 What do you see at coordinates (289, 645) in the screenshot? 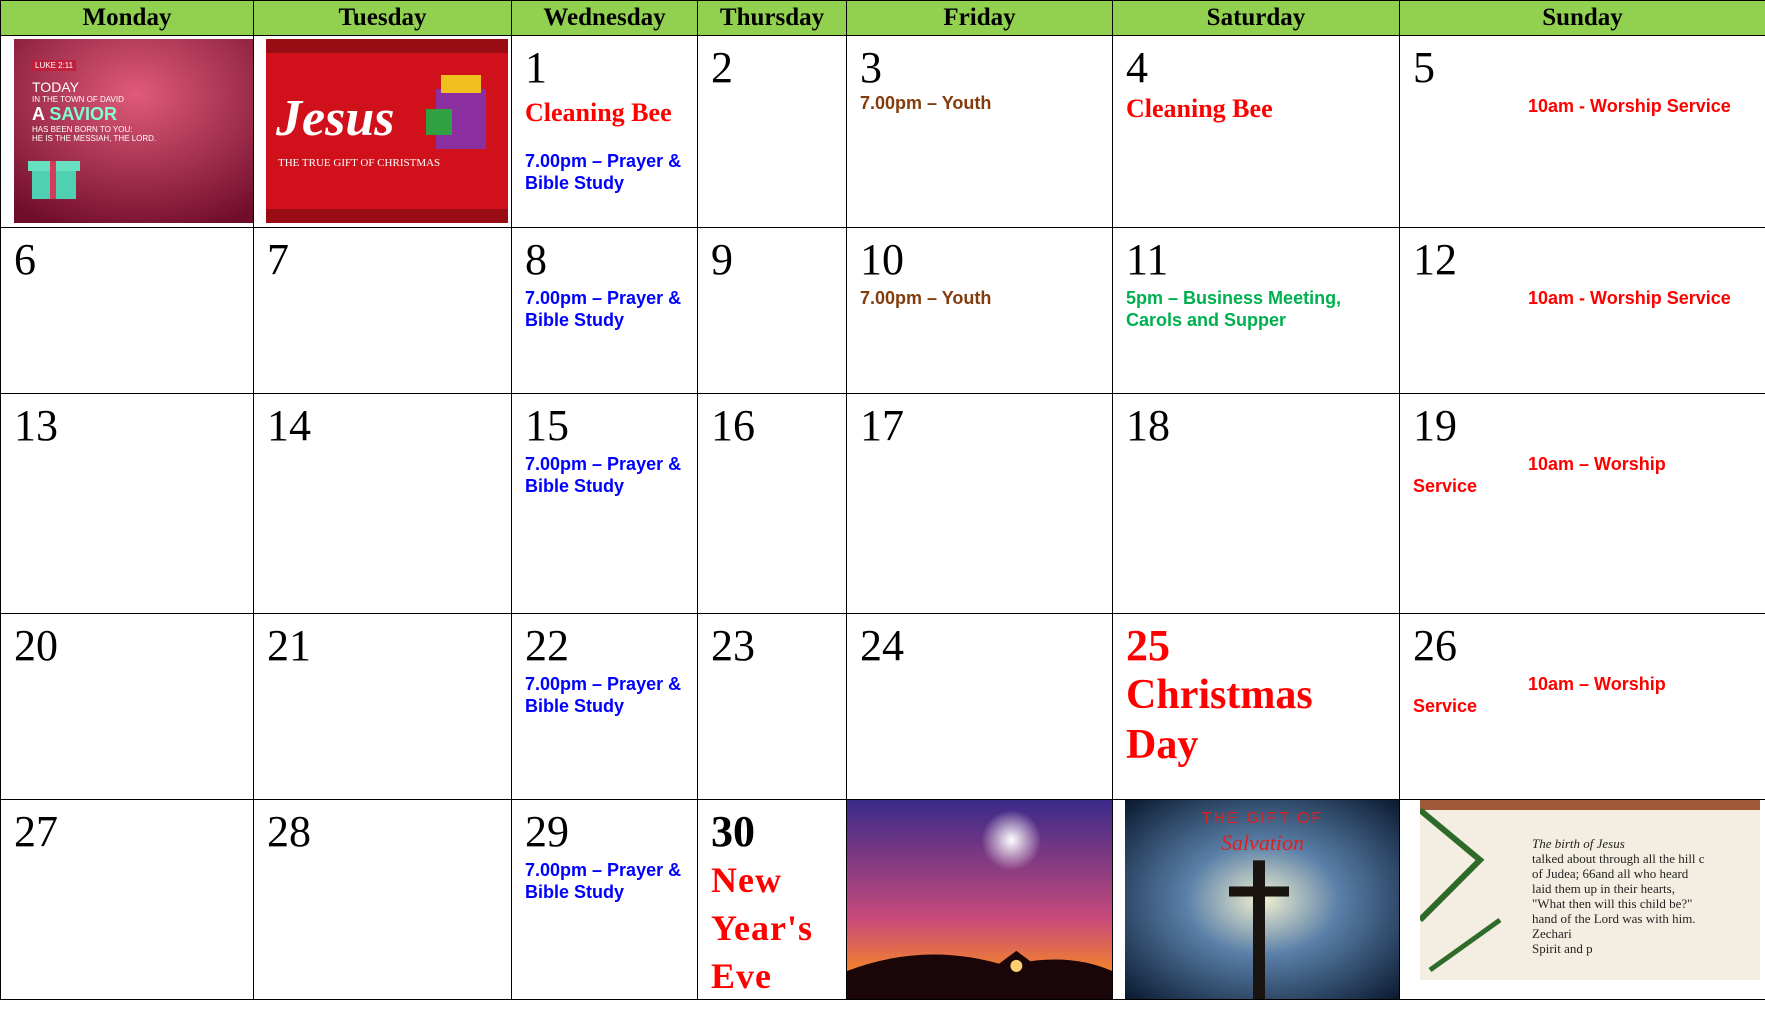
I see `day-number: 21` at bounding box center [289, 645].